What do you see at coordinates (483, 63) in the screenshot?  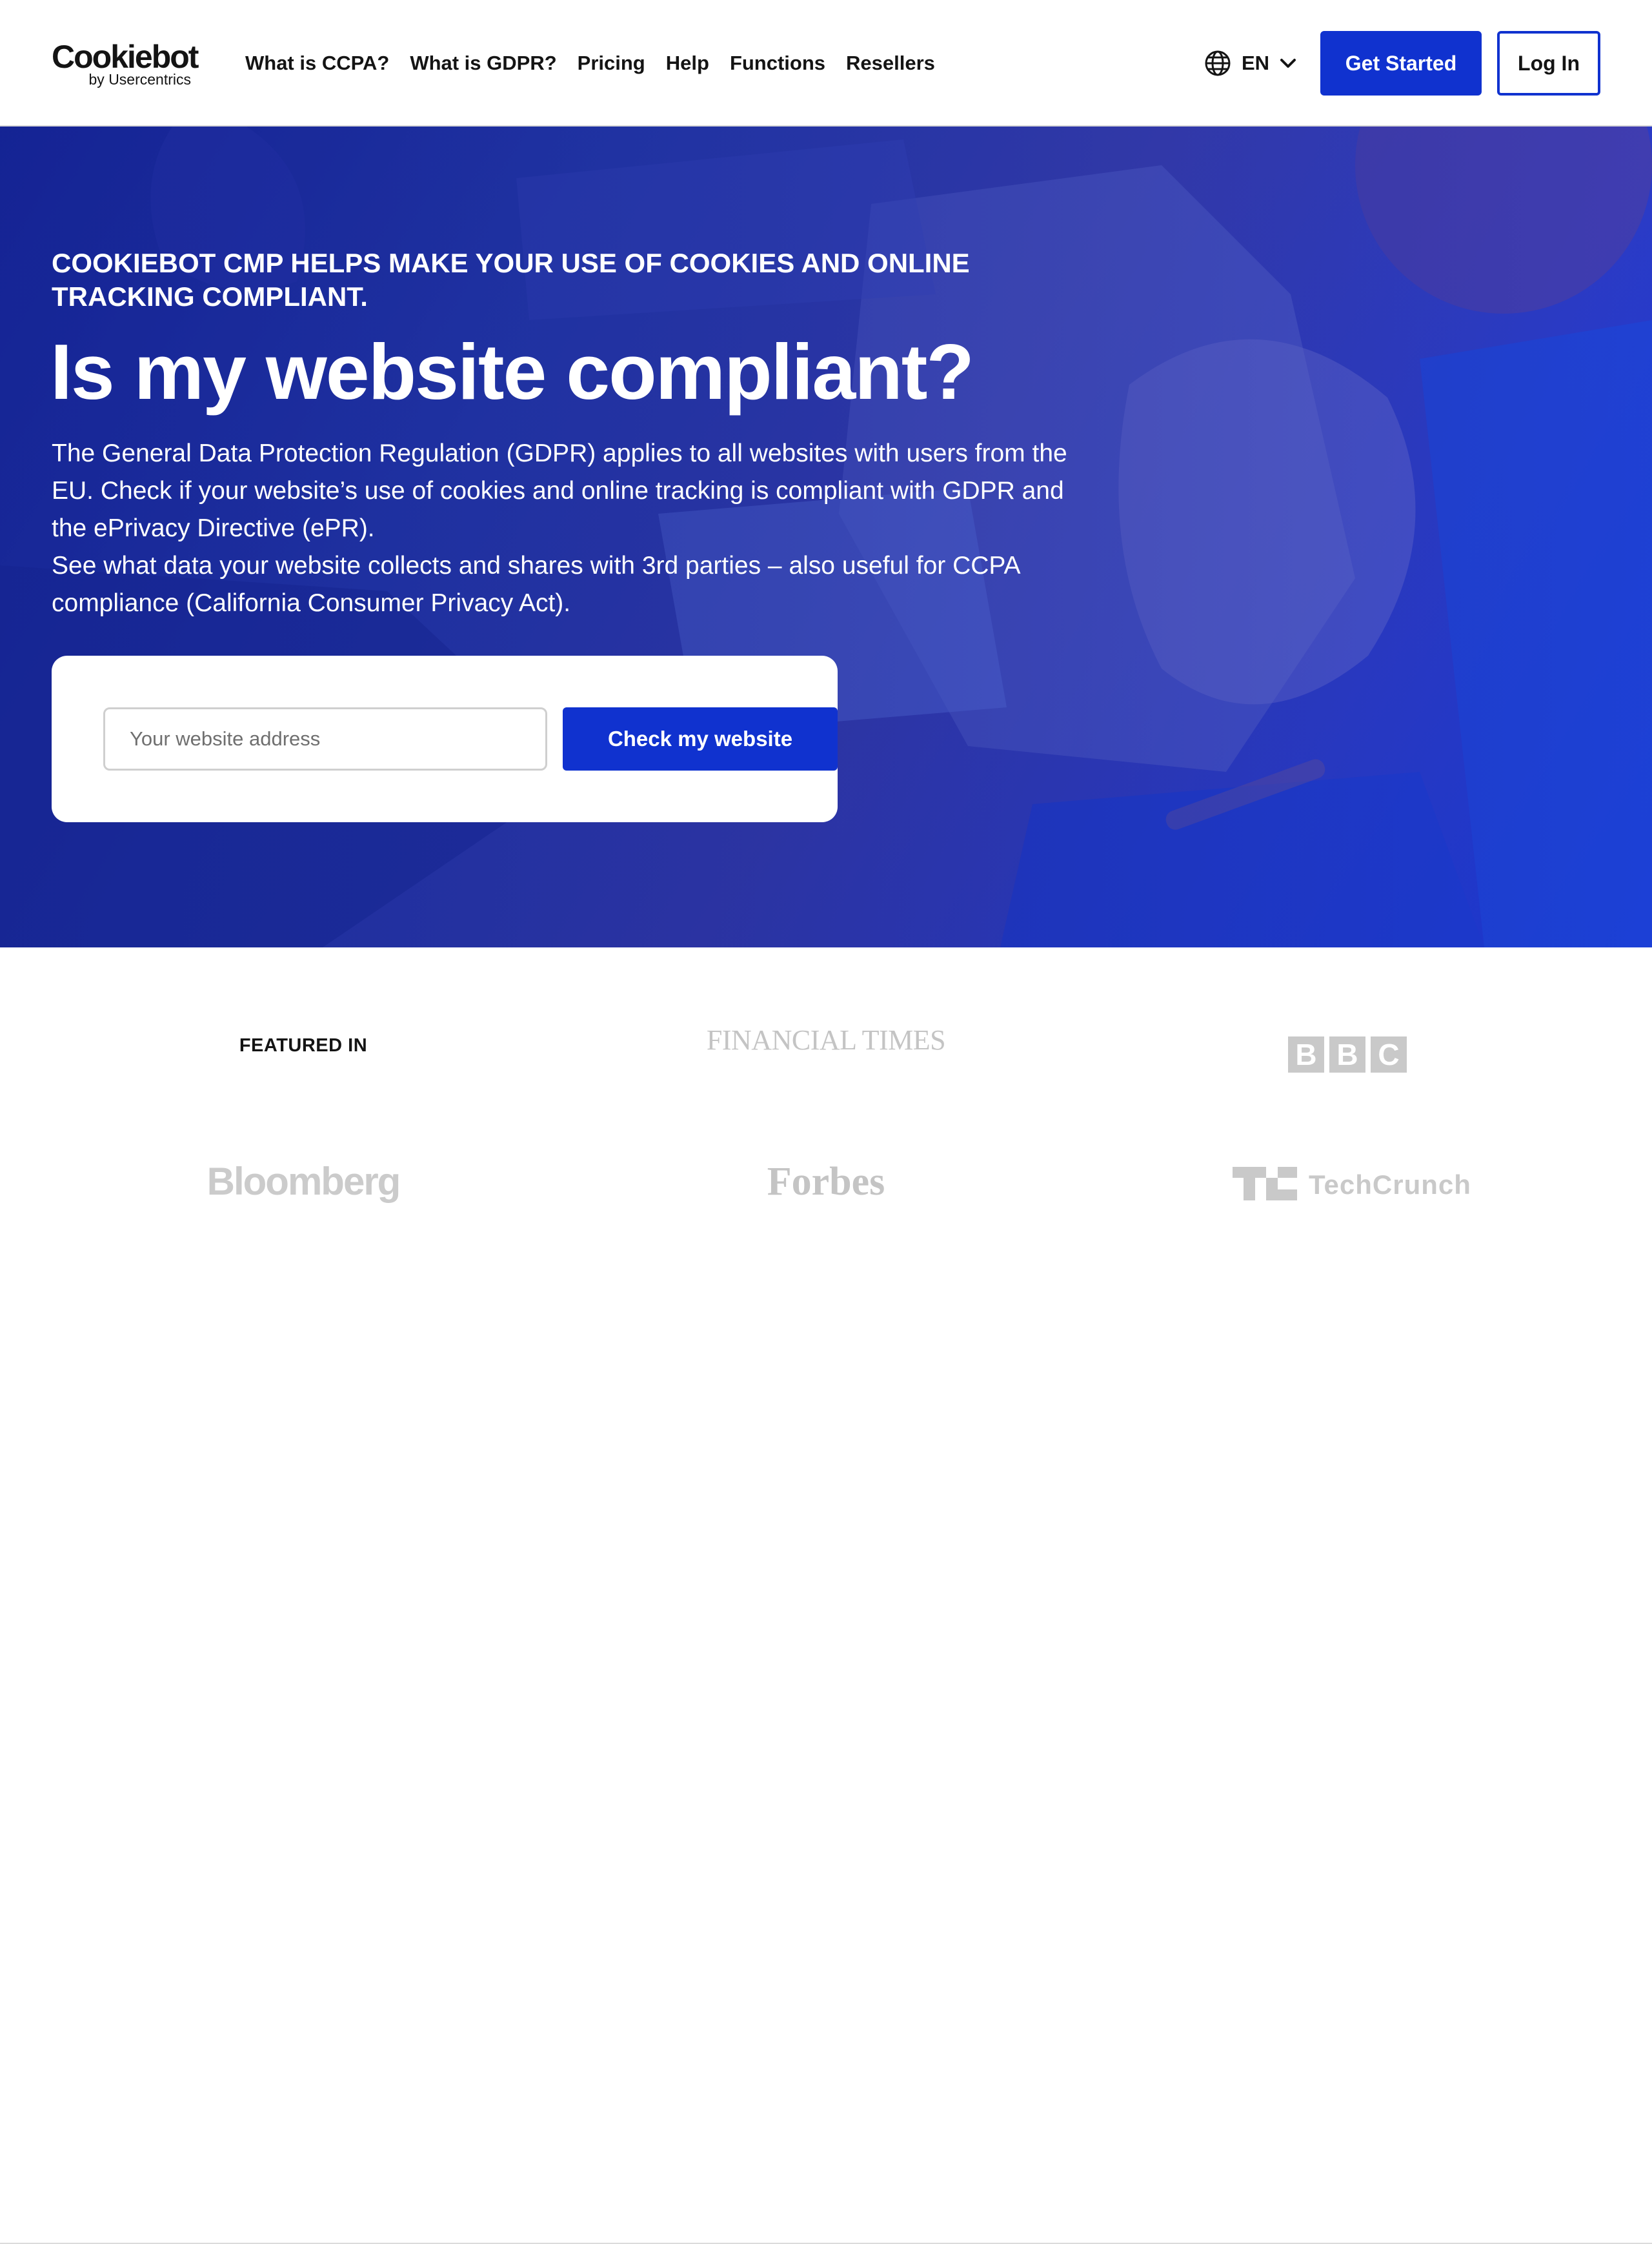 I see `nav-item-gdpr: What is GDPR?` at bounding box center [483, 63].